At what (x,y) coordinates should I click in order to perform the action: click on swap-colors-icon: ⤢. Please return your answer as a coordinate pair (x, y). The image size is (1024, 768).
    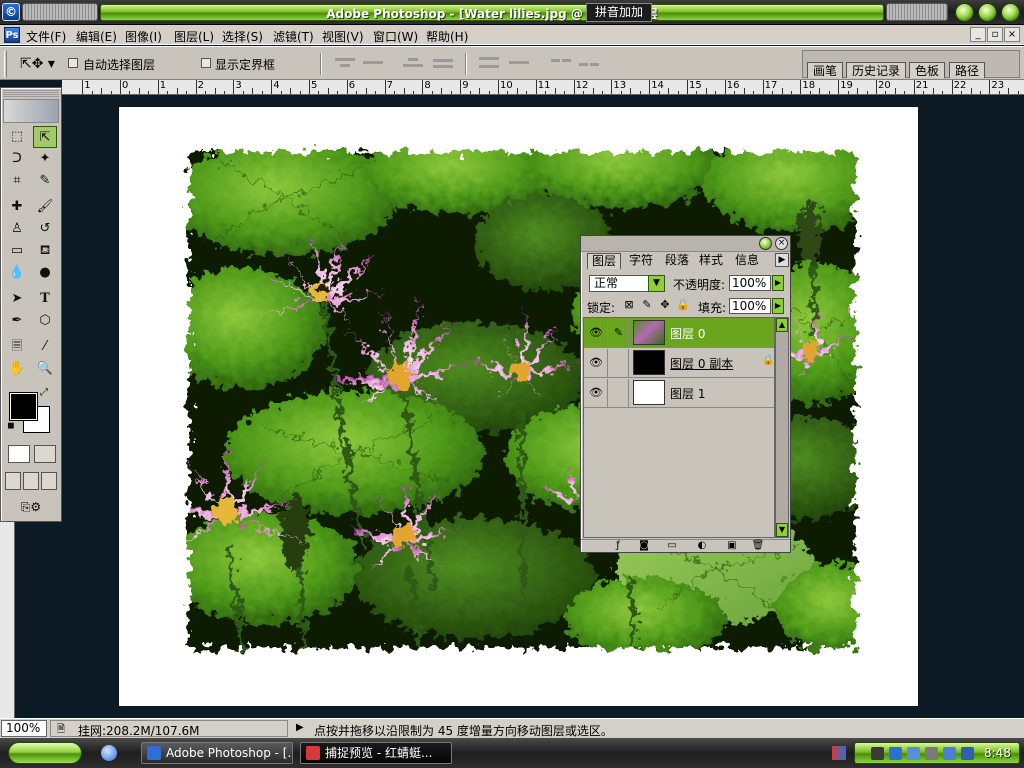
    Looking at the image, I should click on (44, 393).